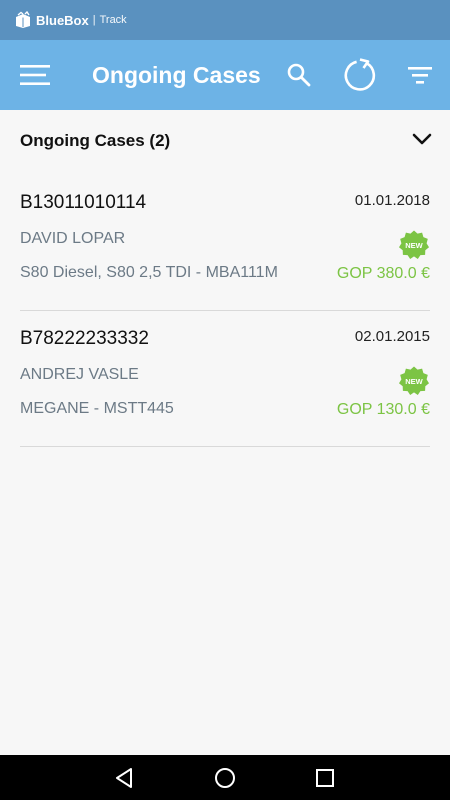 Image resolution: width=450 pixels, height=800 pixels. Describe the element at coordinates (325, 778) in the screenshot. I see `recent-apps-square-icon` at that location.